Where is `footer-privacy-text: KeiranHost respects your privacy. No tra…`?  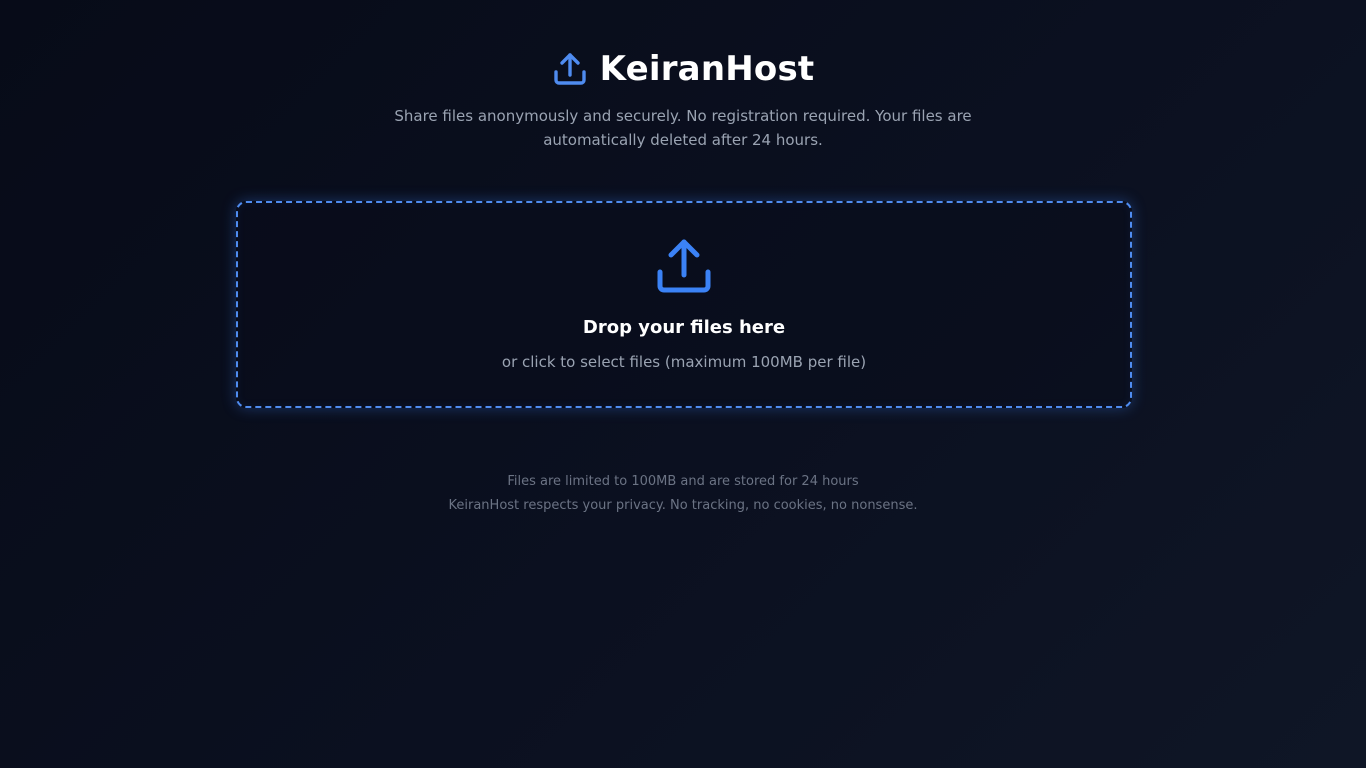 footer-privacy-text: KeiranHost respects your privacy. No tra… is located at coordinates (683, 505).